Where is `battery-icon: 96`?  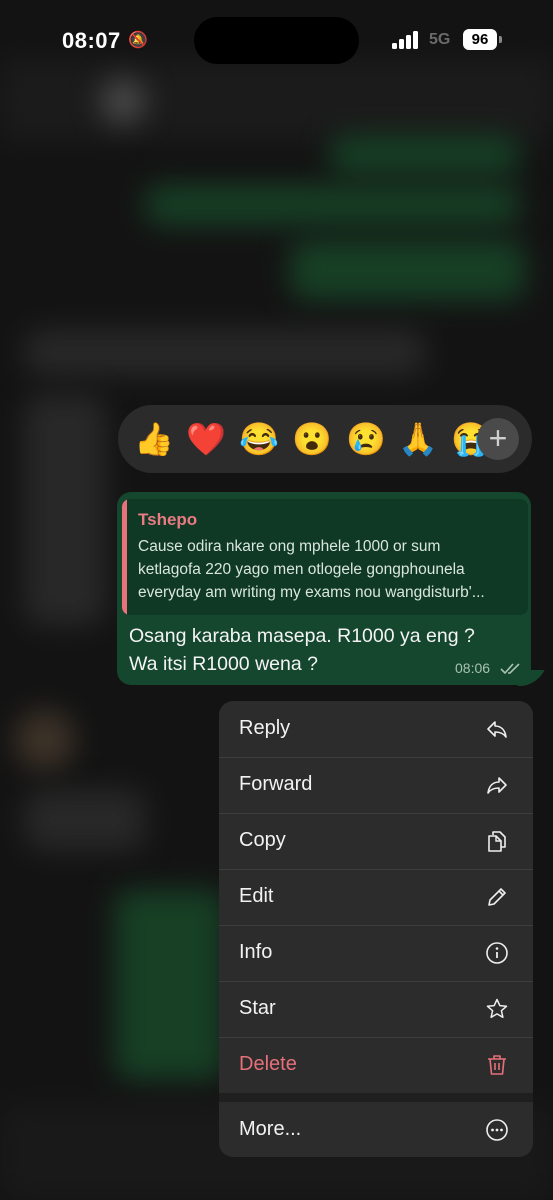
battery-icon: 96 is located at coordinates (480, 39).